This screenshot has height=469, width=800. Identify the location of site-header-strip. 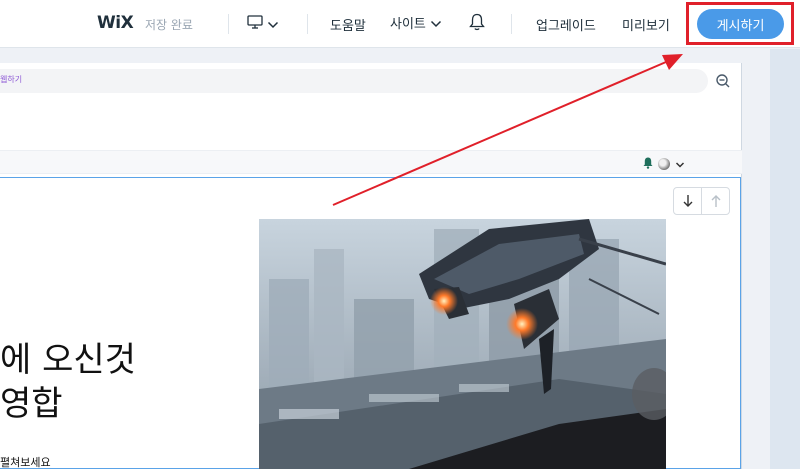
(371, 162).